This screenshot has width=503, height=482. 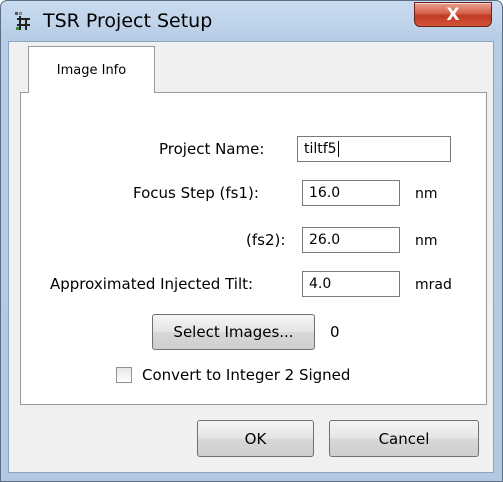 What do you see at coordinates (128, 21) in the screenshot?
I see `window-title: TSR Project Setup` at bounding box center [128, 21].